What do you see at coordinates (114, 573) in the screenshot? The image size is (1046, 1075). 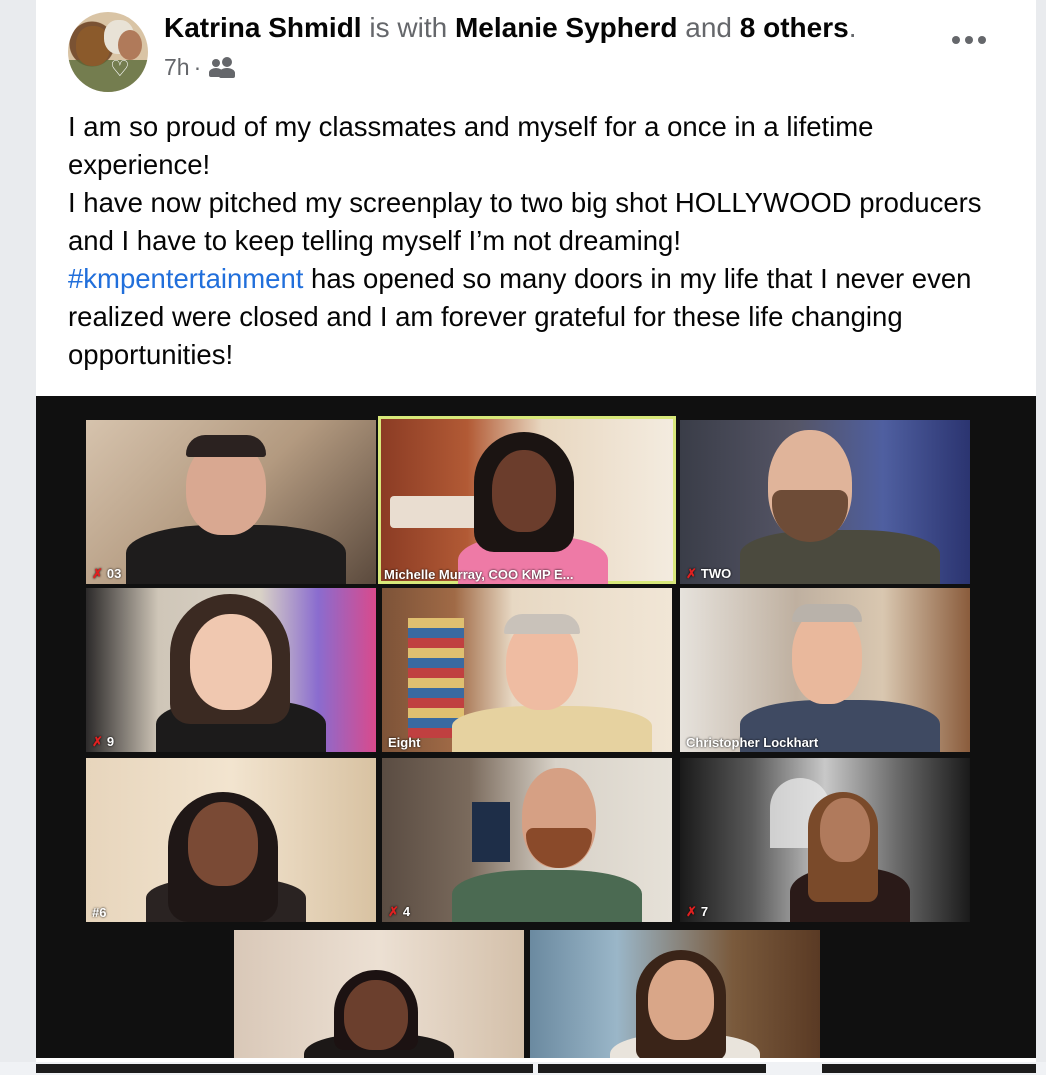 I see `video-tile-label: 03` at bounding box center [114, 573].